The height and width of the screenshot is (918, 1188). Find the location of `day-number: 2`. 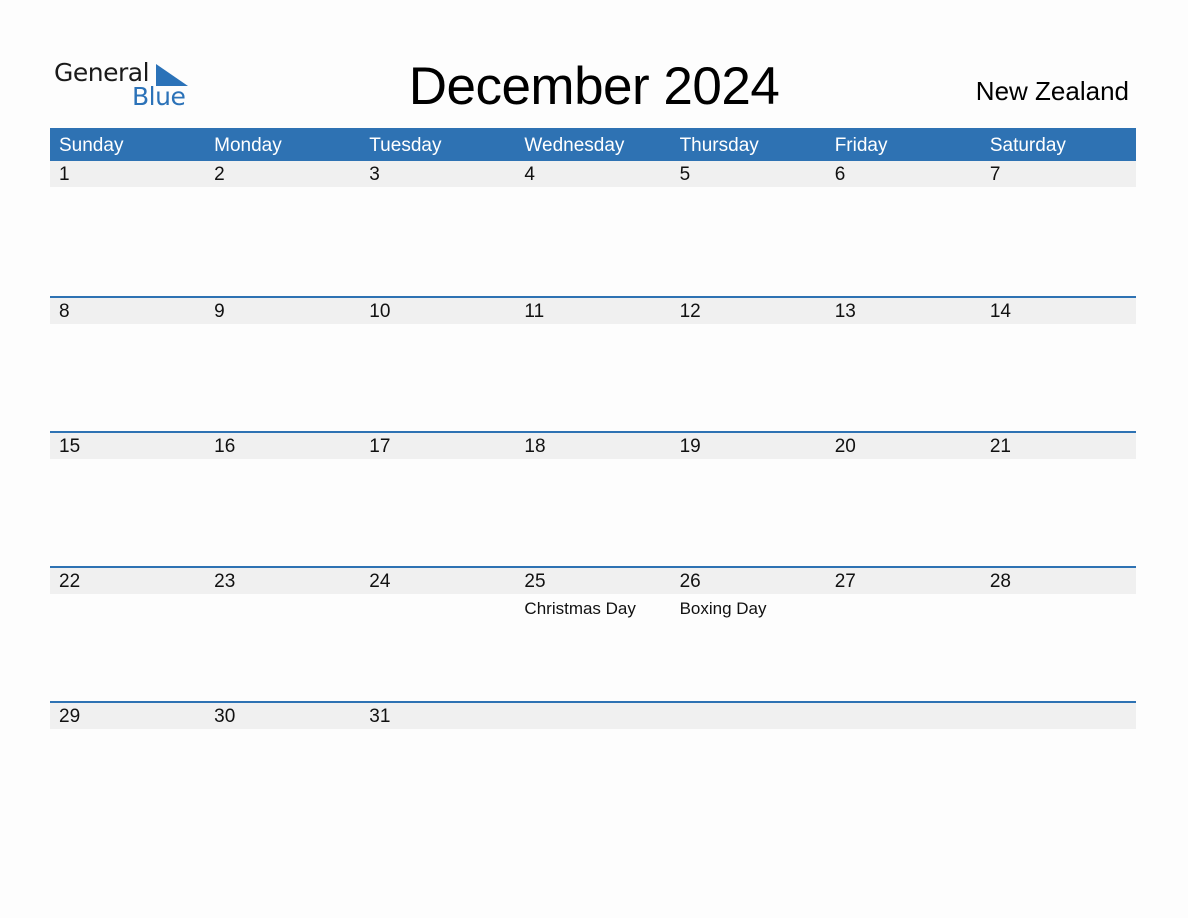

day-number: 2 is located at coordinates (219, 174).